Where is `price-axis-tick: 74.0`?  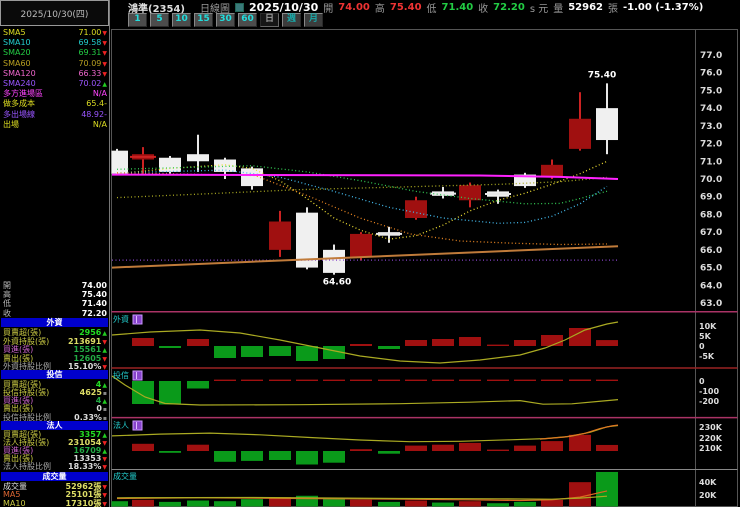
price-axis-tick: 74.0 is located at coordinates (711, 109).